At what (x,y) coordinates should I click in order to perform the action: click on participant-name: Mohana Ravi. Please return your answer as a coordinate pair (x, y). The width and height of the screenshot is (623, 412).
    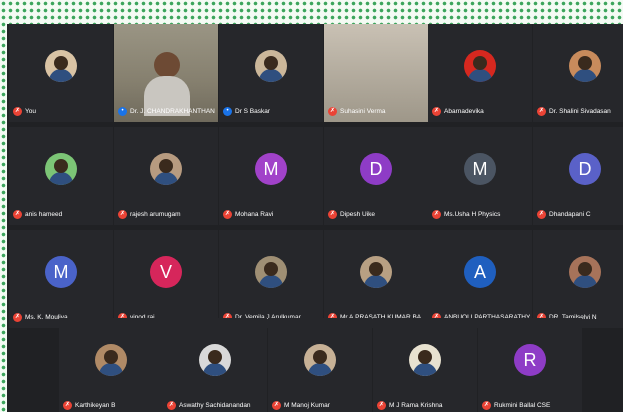
    Looking at the image, I should click on (254, 214).